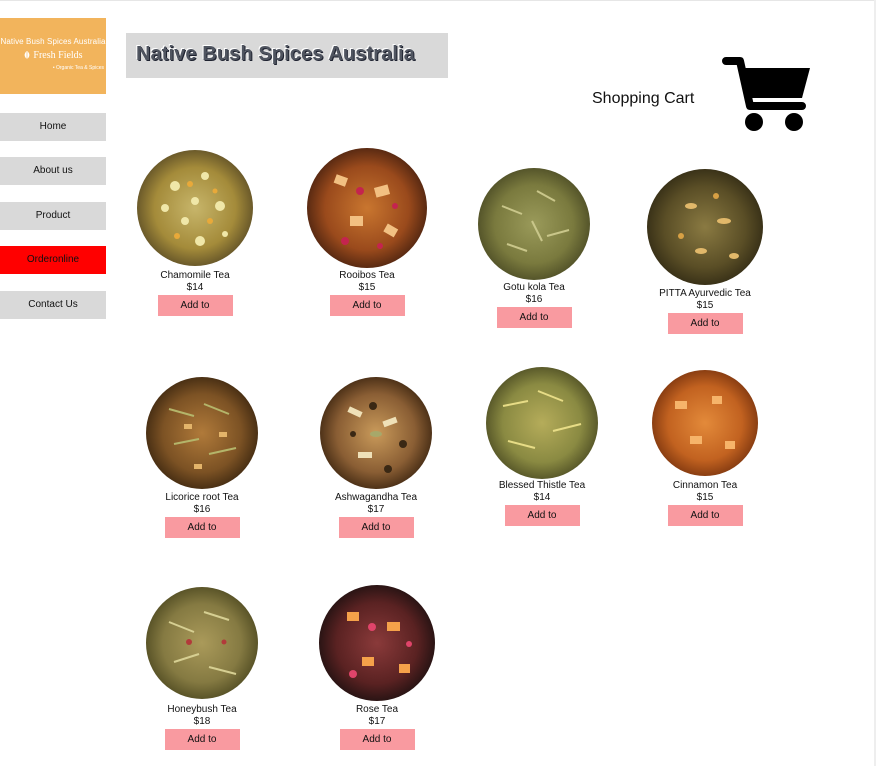 The height and width of the screenshot is (766, 876). Describe the element at coordinates (27, 55) in the screenshot. I see `leaf-icon` at that location.